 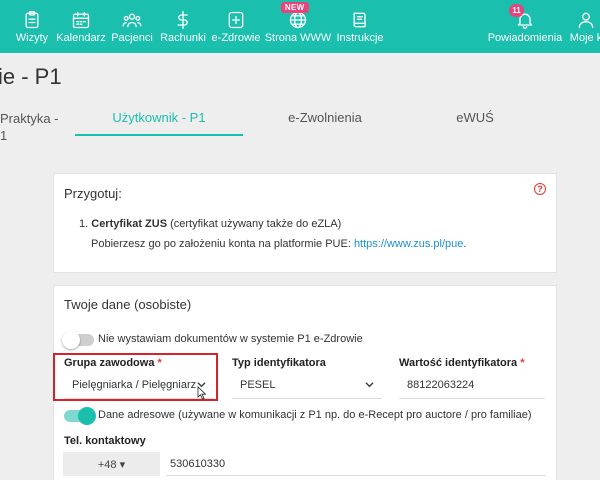 I want to click on tab-ewus: eWUŚ, so click(x=475, y=117).